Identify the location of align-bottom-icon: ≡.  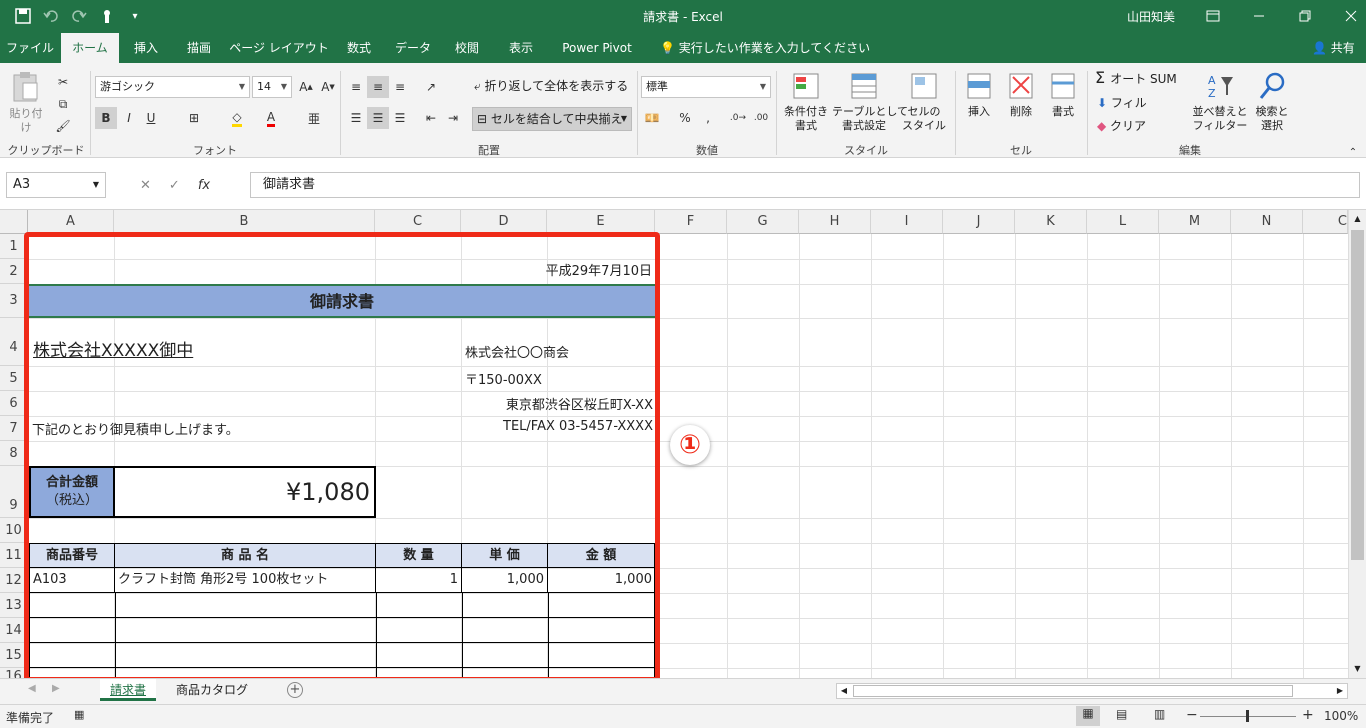
(400, 87).